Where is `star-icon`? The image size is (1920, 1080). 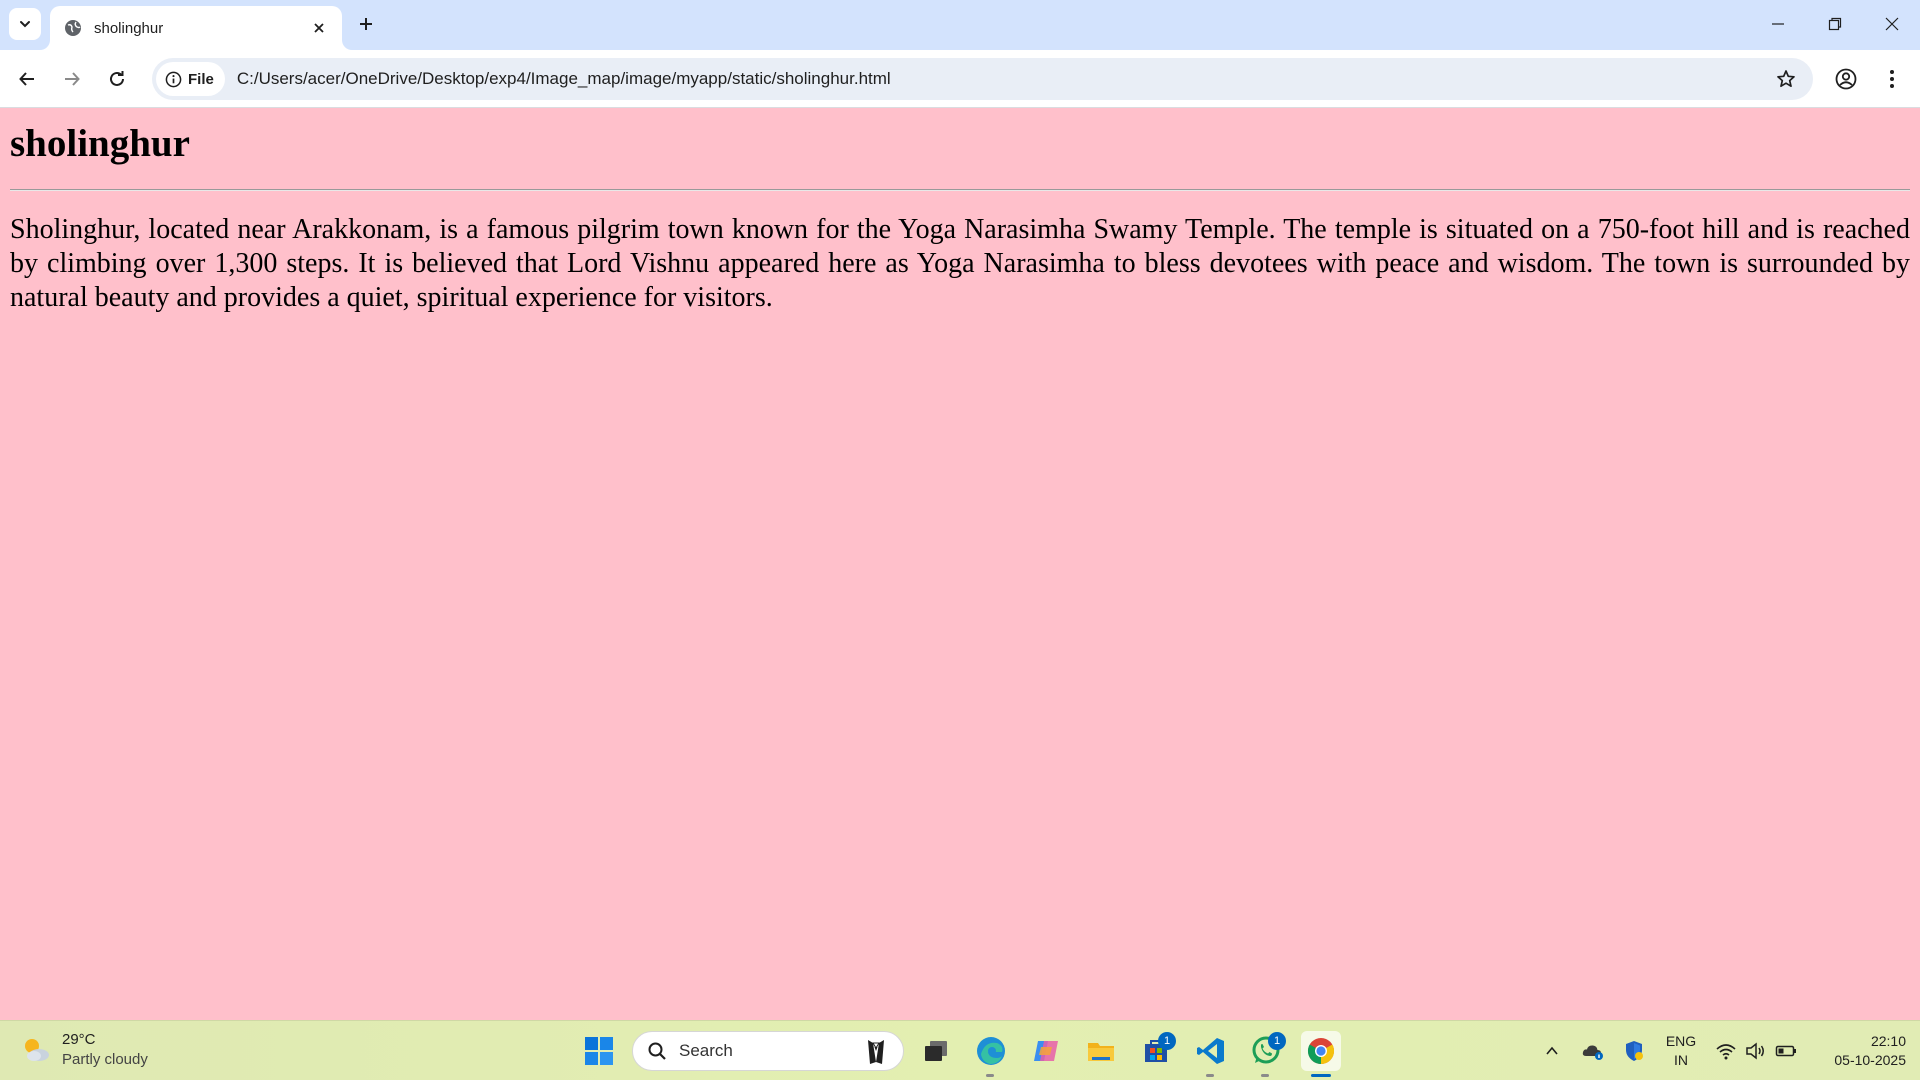 star-icon is located at coordinates (1786, 79).